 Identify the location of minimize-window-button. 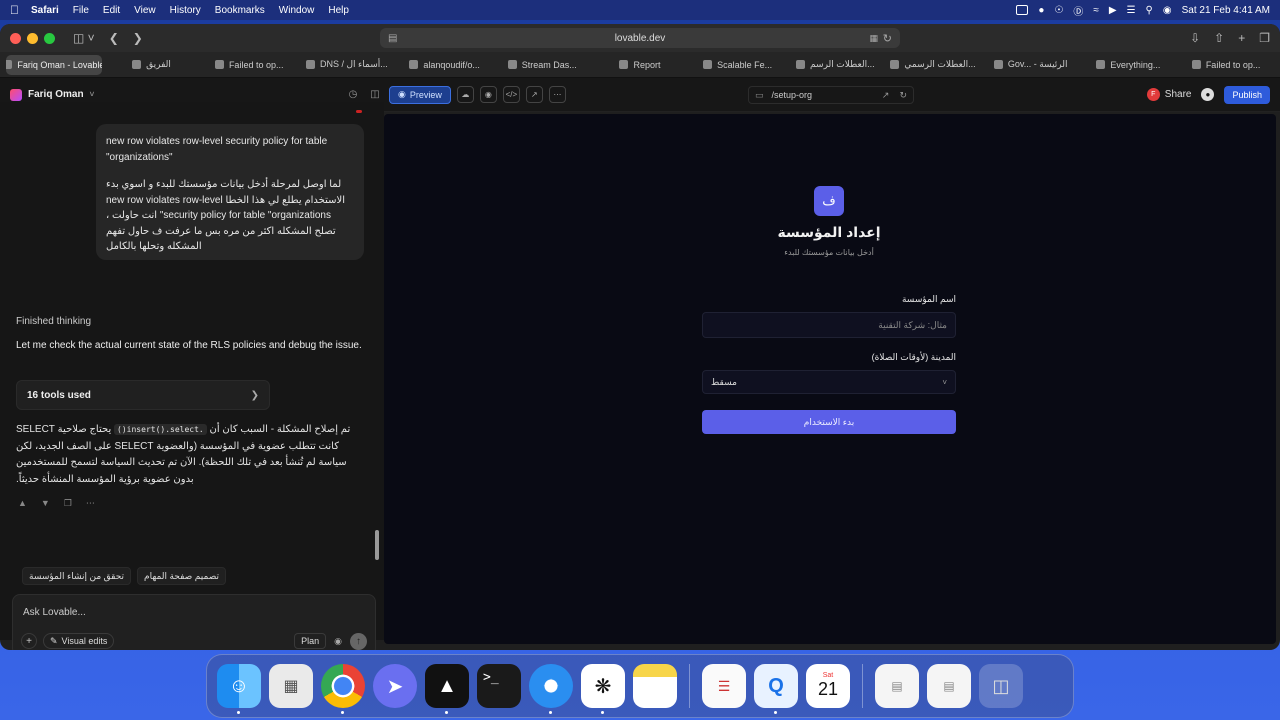
(32, 38).